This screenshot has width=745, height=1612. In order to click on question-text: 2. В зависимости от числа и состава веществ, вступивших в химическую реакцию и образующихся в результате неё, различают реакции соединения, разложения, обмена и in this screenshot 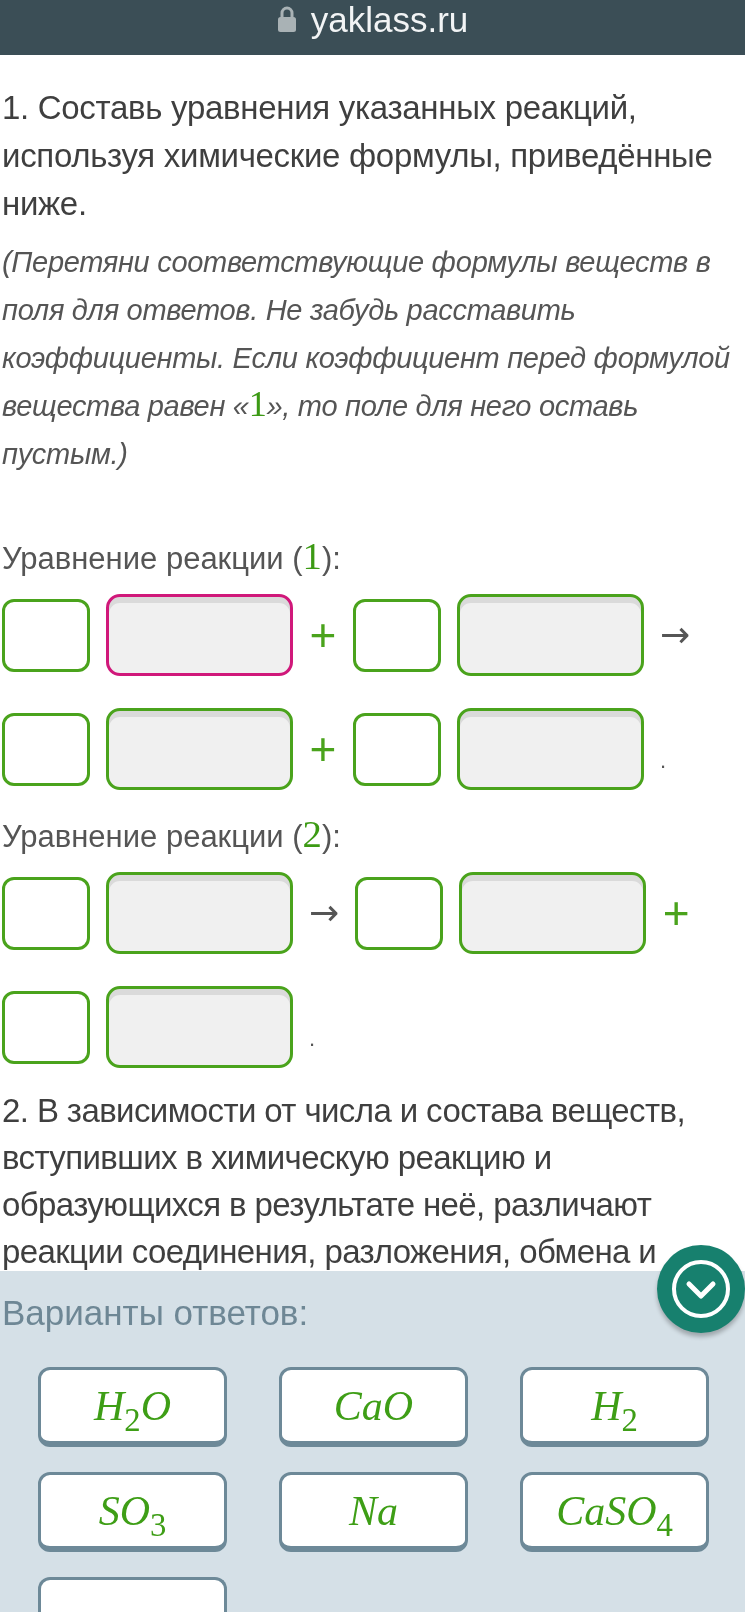, I will do `click(344, 1181)`.